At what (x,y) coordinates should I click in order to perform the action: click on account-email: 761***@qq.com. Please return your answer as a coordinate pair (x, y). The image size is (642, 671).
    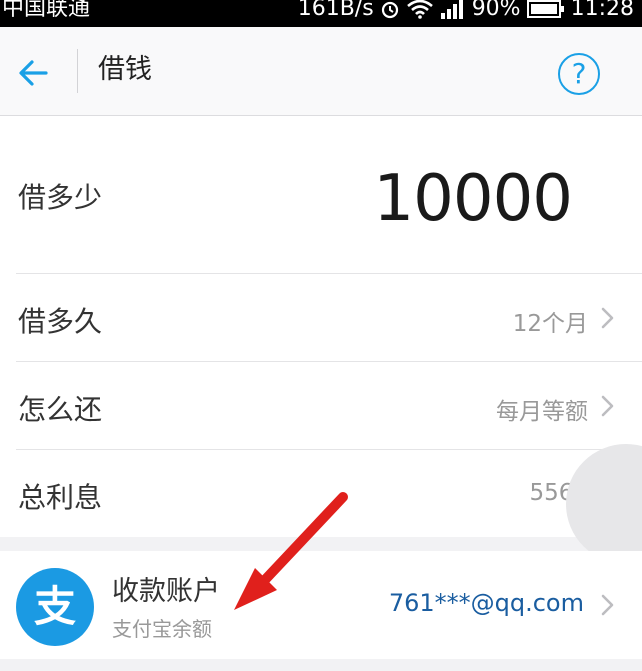
    Looking at the image, I should click on (486, 603).